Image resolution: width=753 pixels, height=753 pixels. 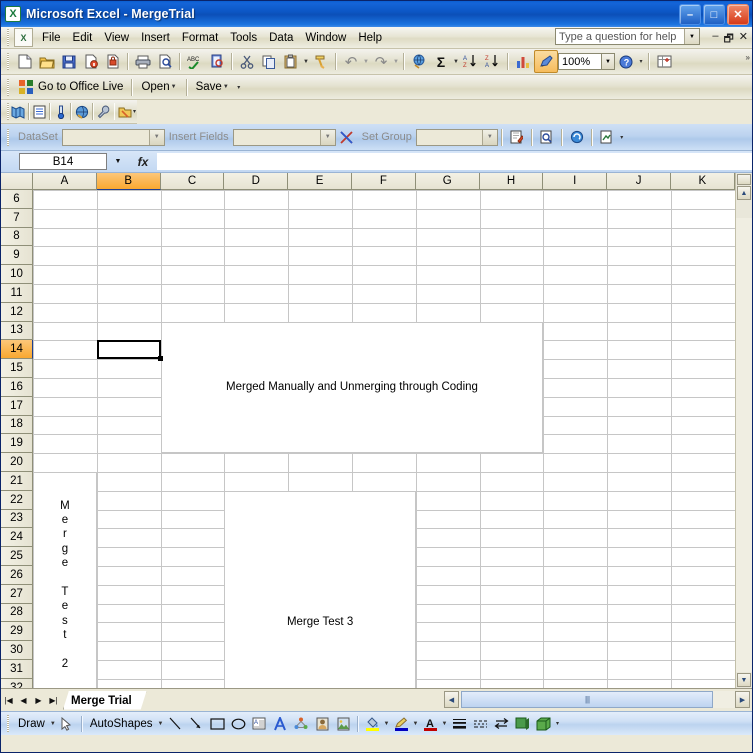 What do you see at coordinates (69, 61) in the screenshot?
I see `save-icon` at bounding box center [69, 61].